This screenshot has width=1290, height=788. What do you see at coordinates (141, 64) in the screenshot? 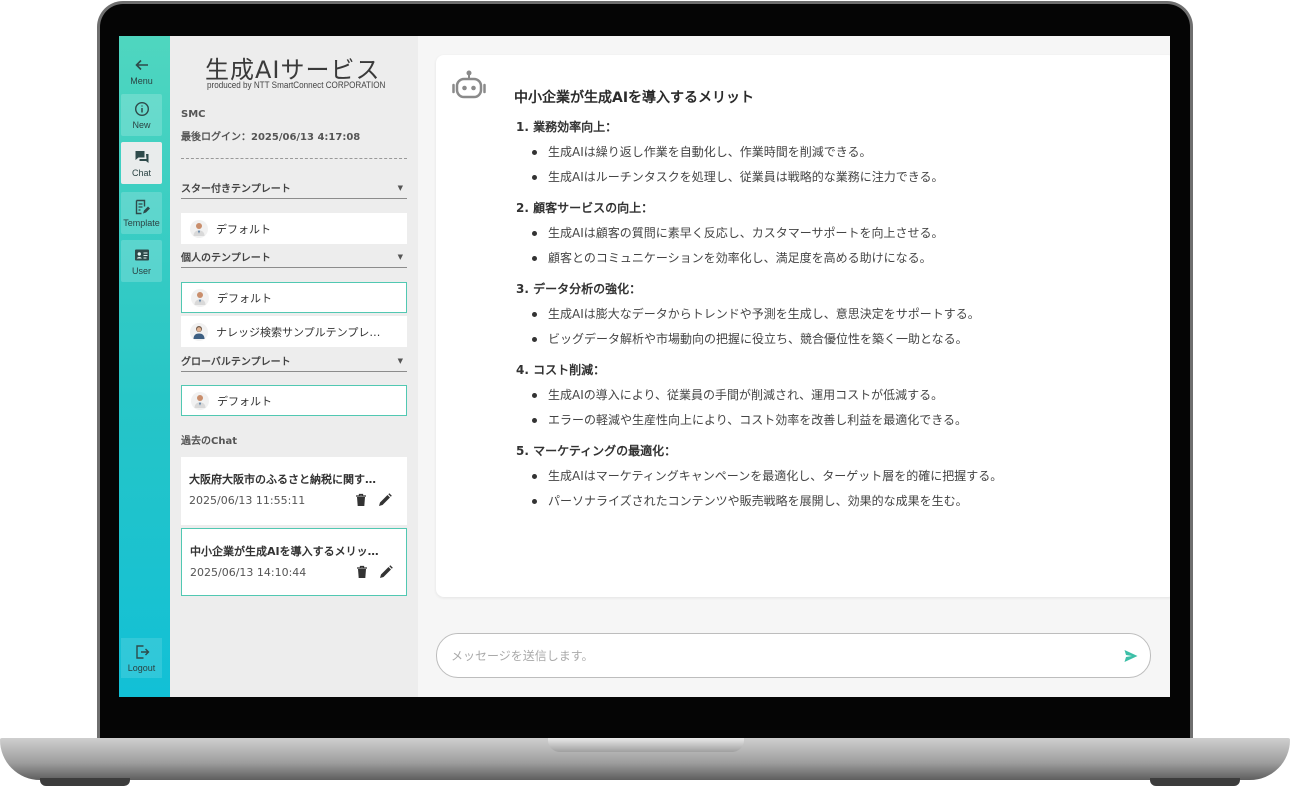
I see `arrow-left-icon` at bounding box center [141, 64].